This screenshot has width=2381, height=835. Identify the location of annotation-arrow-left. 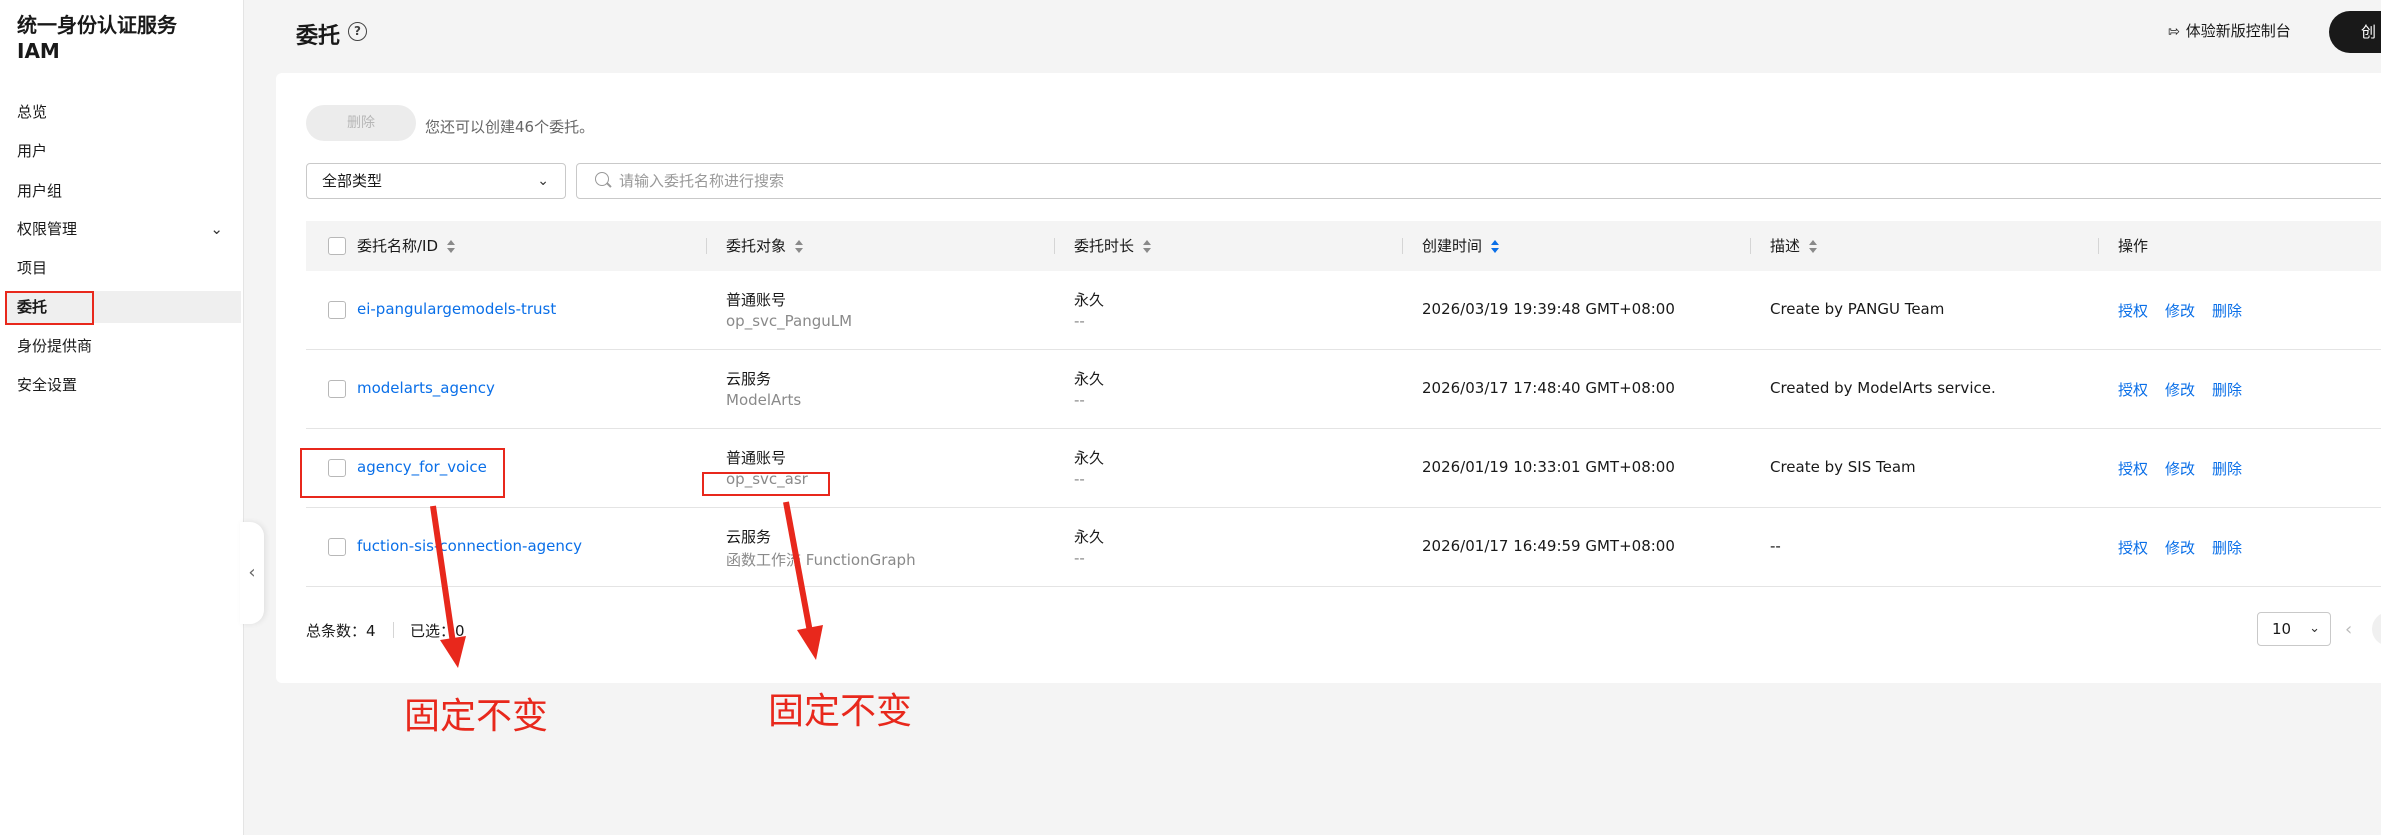
(443, 574).